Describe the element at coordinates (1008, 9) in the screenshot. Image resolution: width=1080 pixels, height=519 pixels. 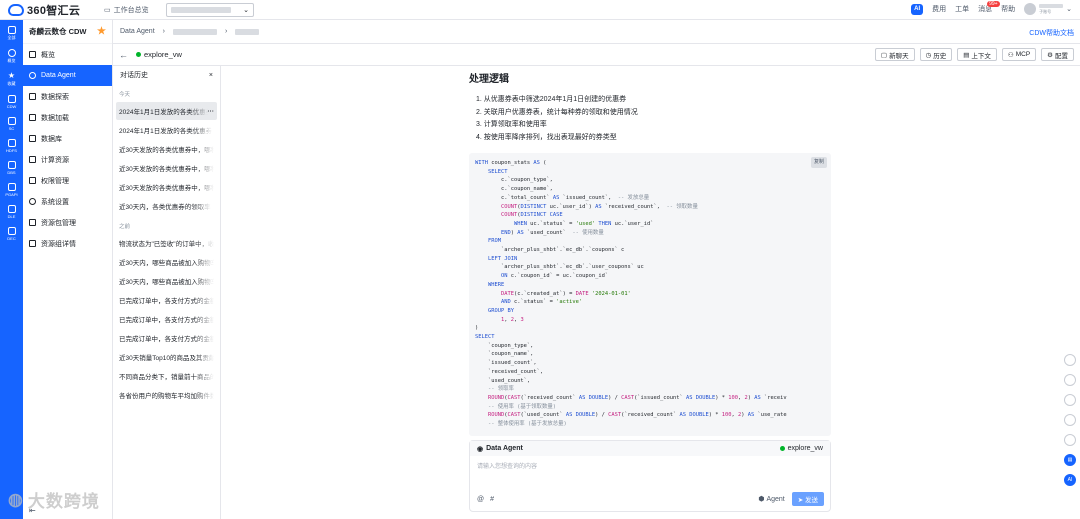
I see `help-link: 帮助` at that location.